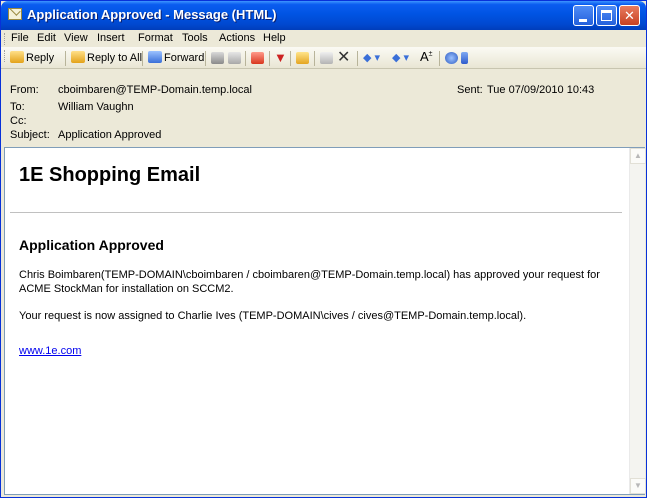 This screenshot has height=498, width=647. I want to click on close-icon: ✕, so click(629, 15).